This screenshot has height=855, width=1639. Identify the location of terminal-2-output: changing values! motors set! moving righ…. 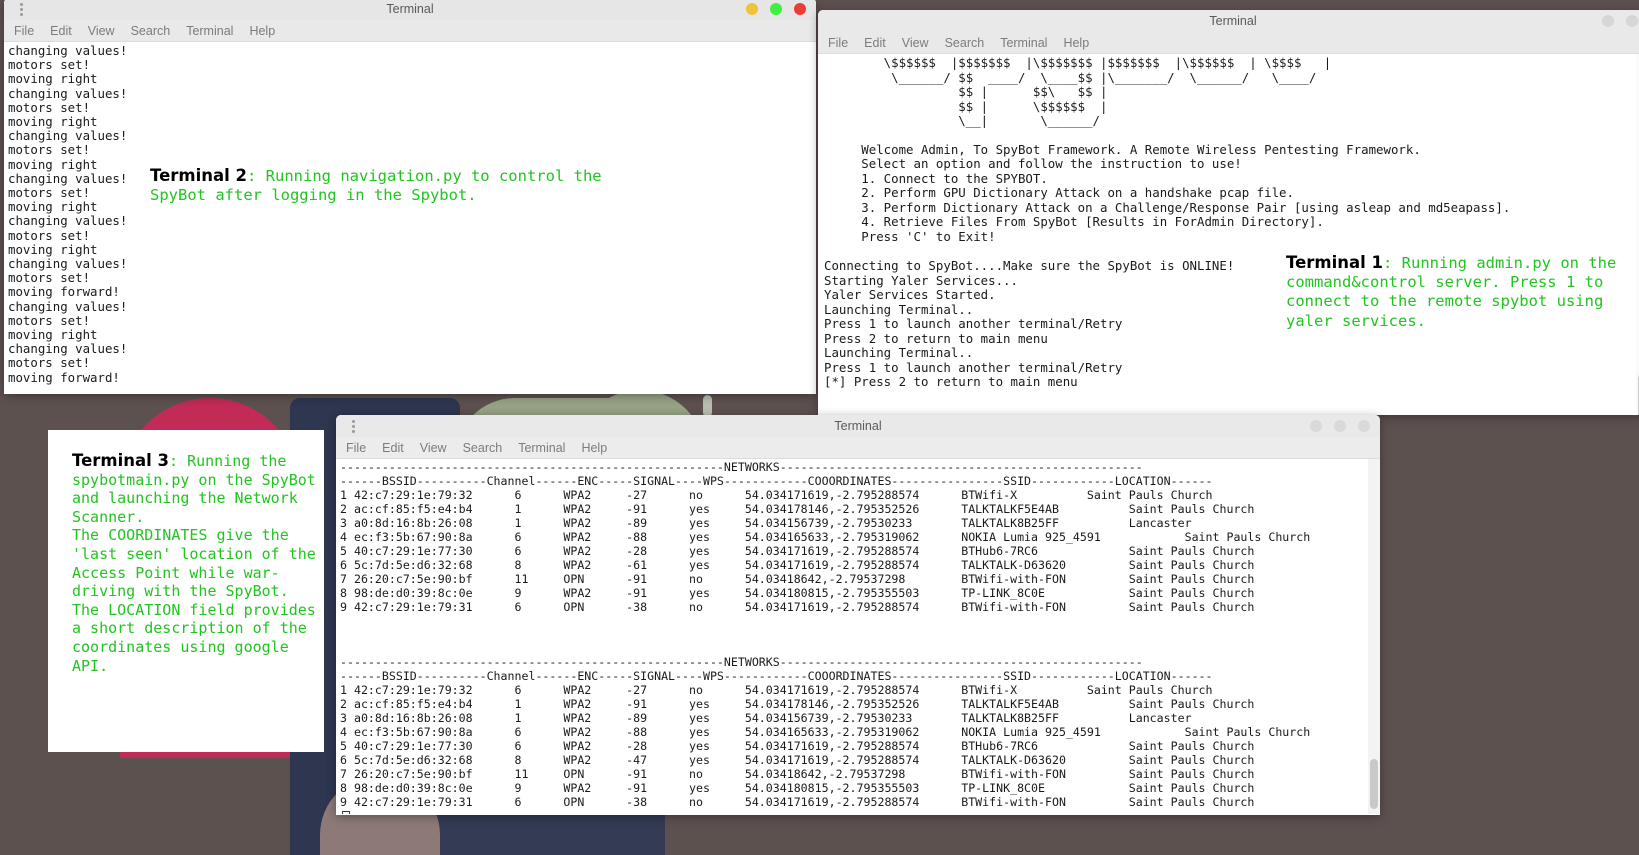
(68, 214).